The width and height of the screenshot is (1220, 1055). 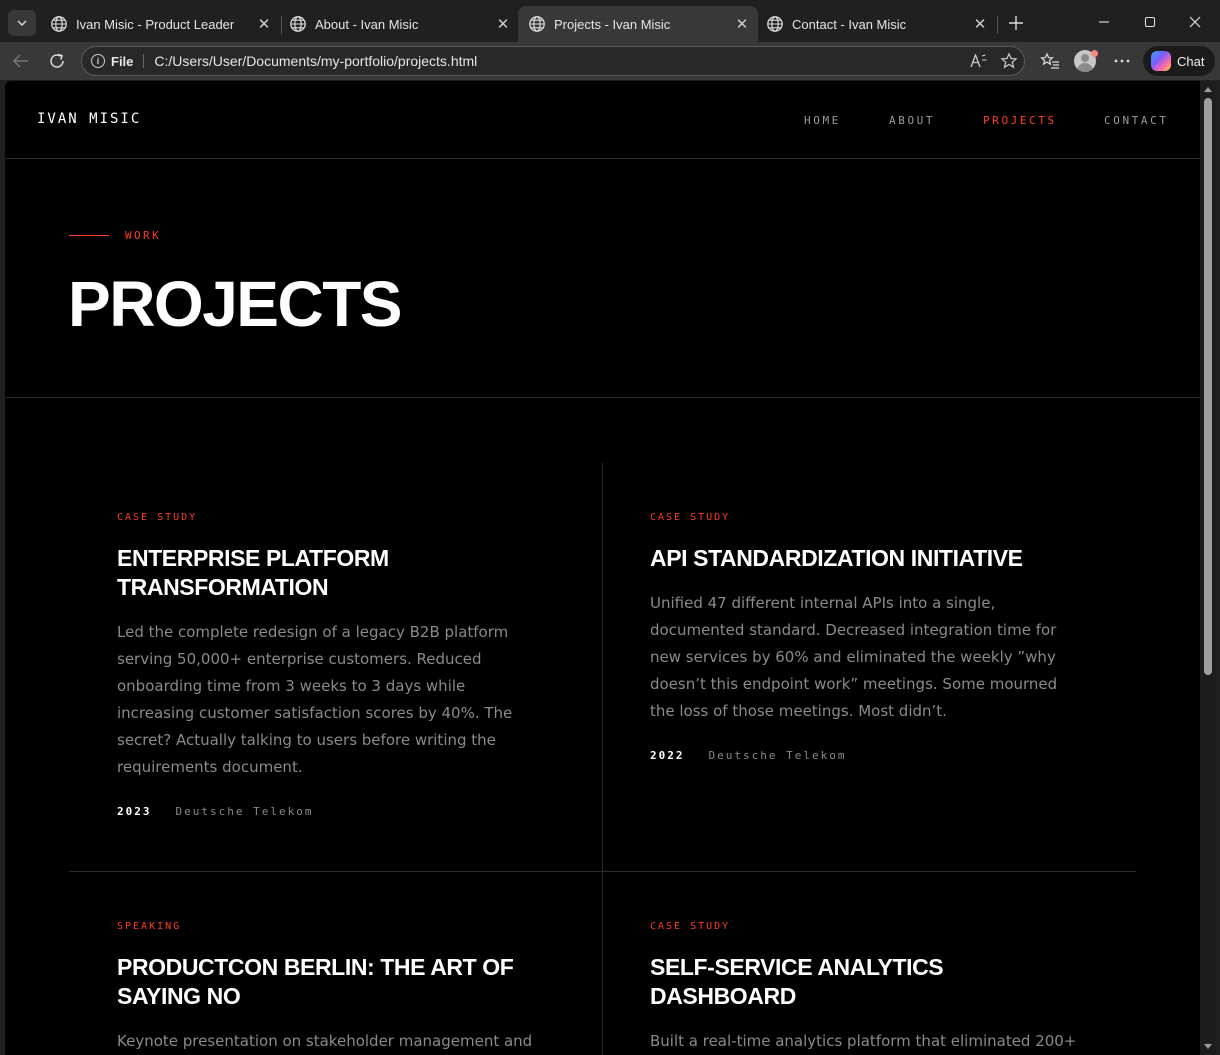 I want to click on favorite-star-icon, so click(x=1009, y=61).